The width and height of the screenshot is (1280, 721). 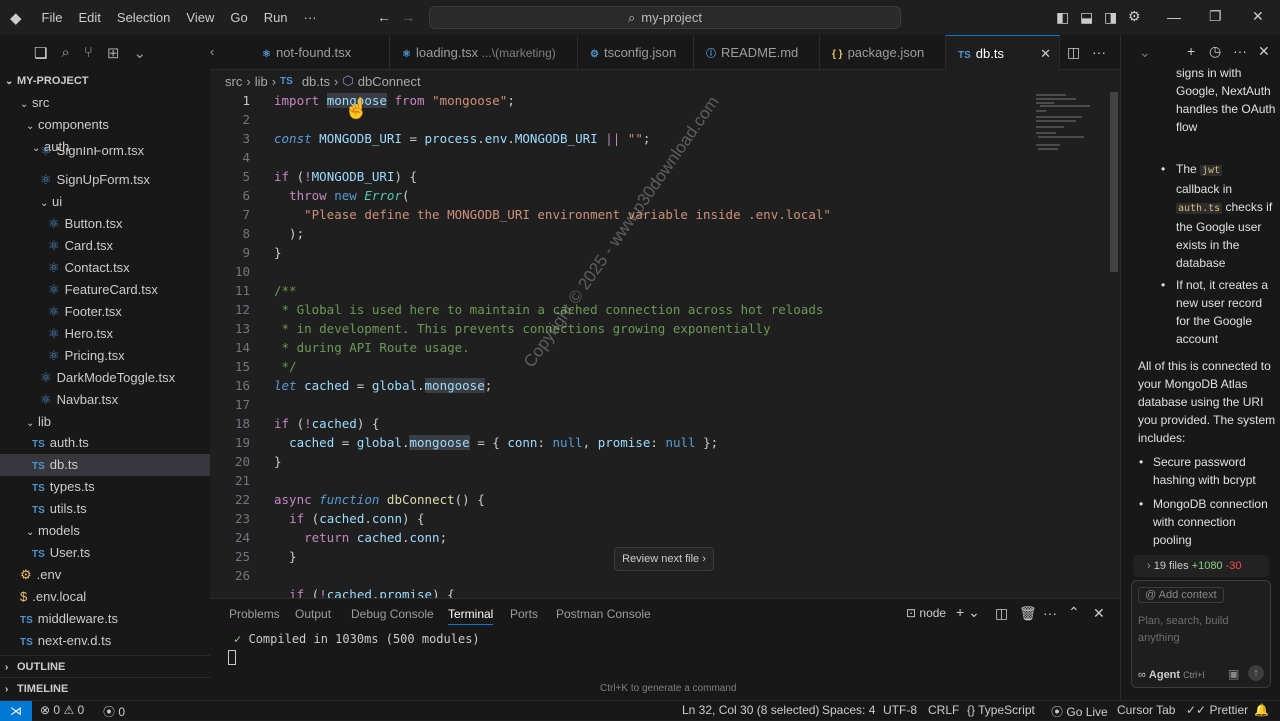 What do you see at coordinates (1258, 16) in the screenshot?
I see `close-window-icon: ✕` at bounding box center [1258, 16].